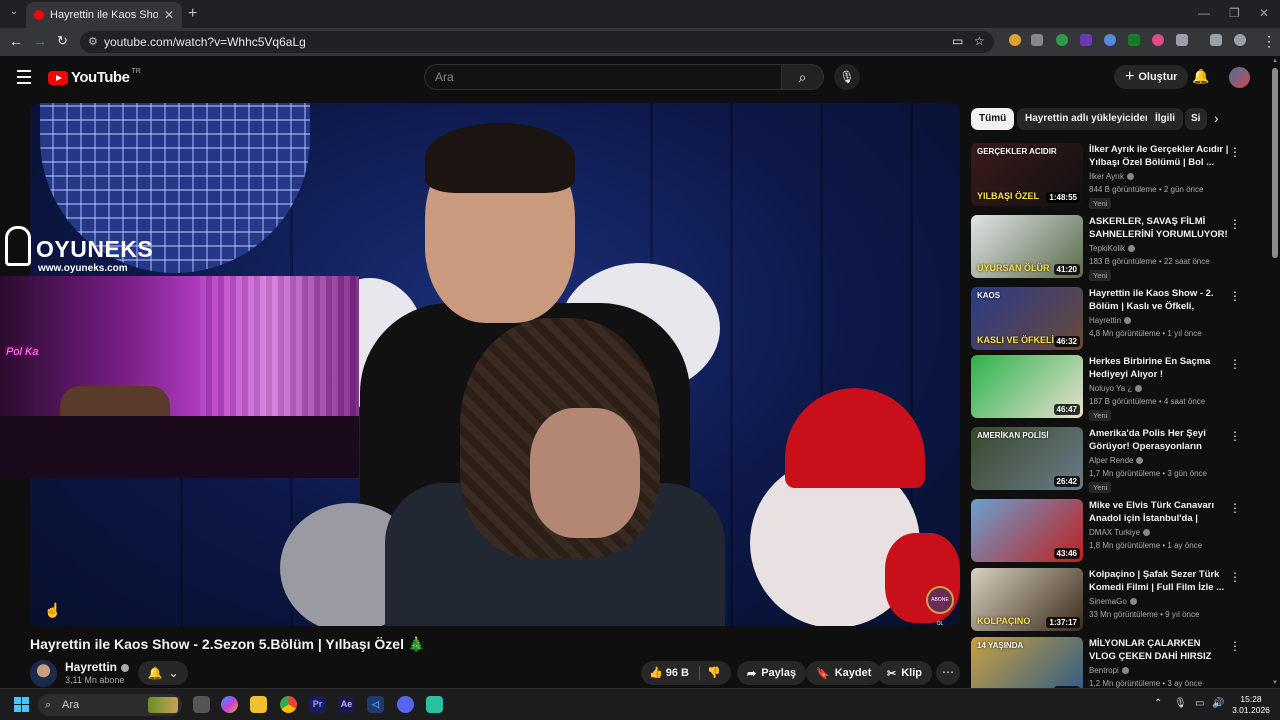 The height and width of the screenshot is (720, 1280). What do you see at coordinates (957, 41) in the screenshot?
I see `cast-icon: ▭` at bounding box center [957, 41].